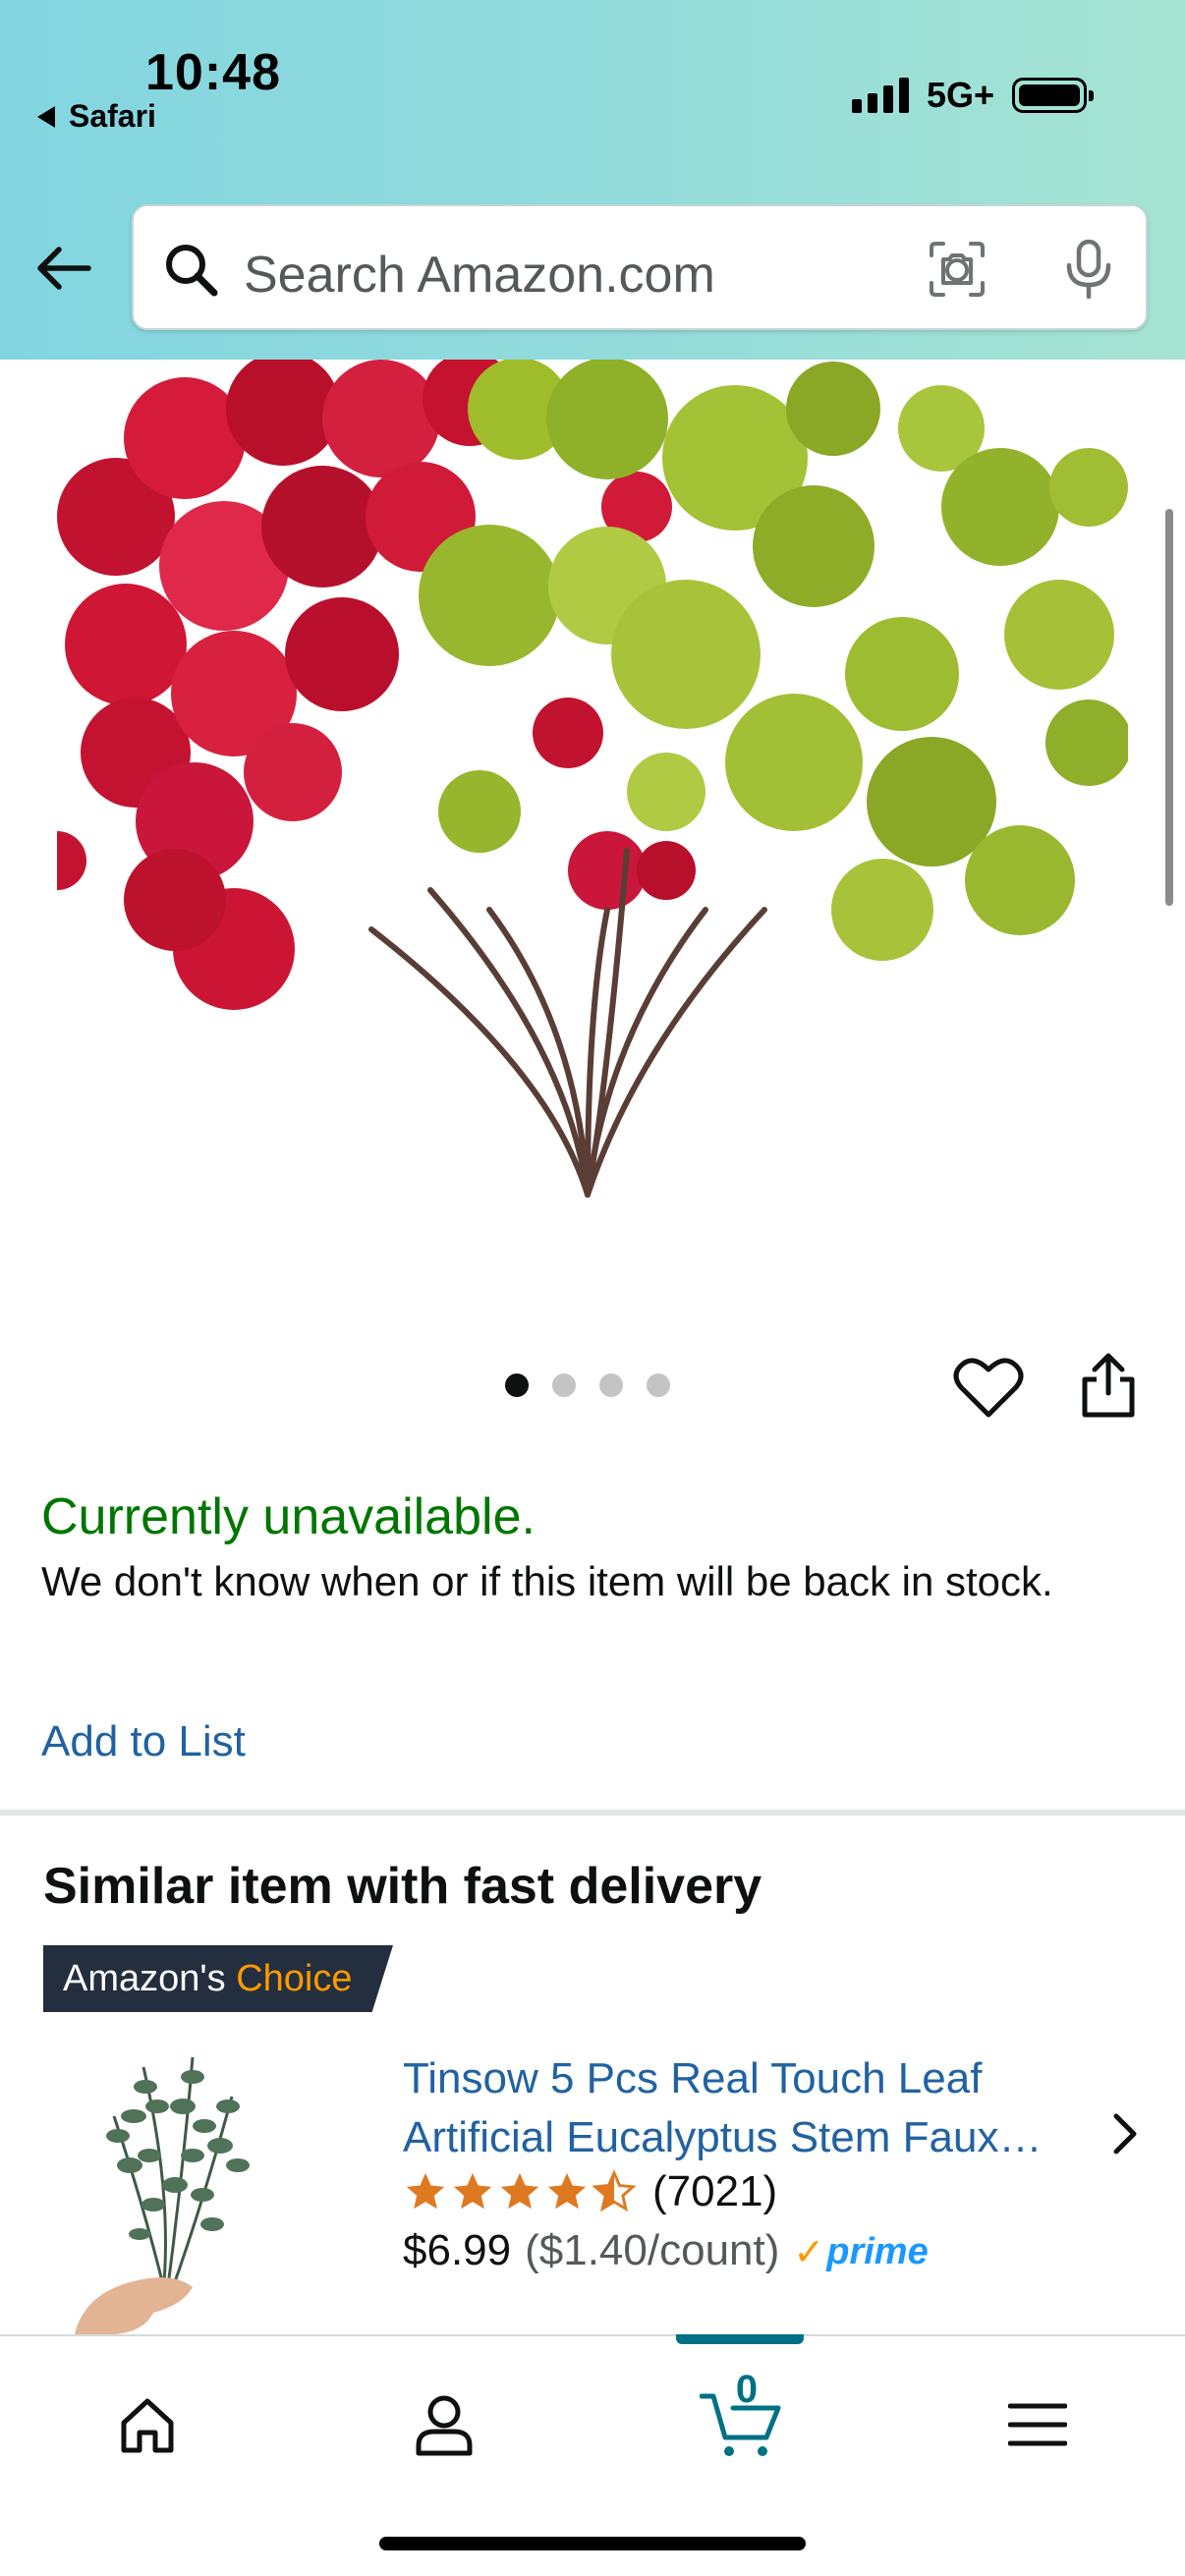  I want to click on heart-icon, so click(989, 1387).